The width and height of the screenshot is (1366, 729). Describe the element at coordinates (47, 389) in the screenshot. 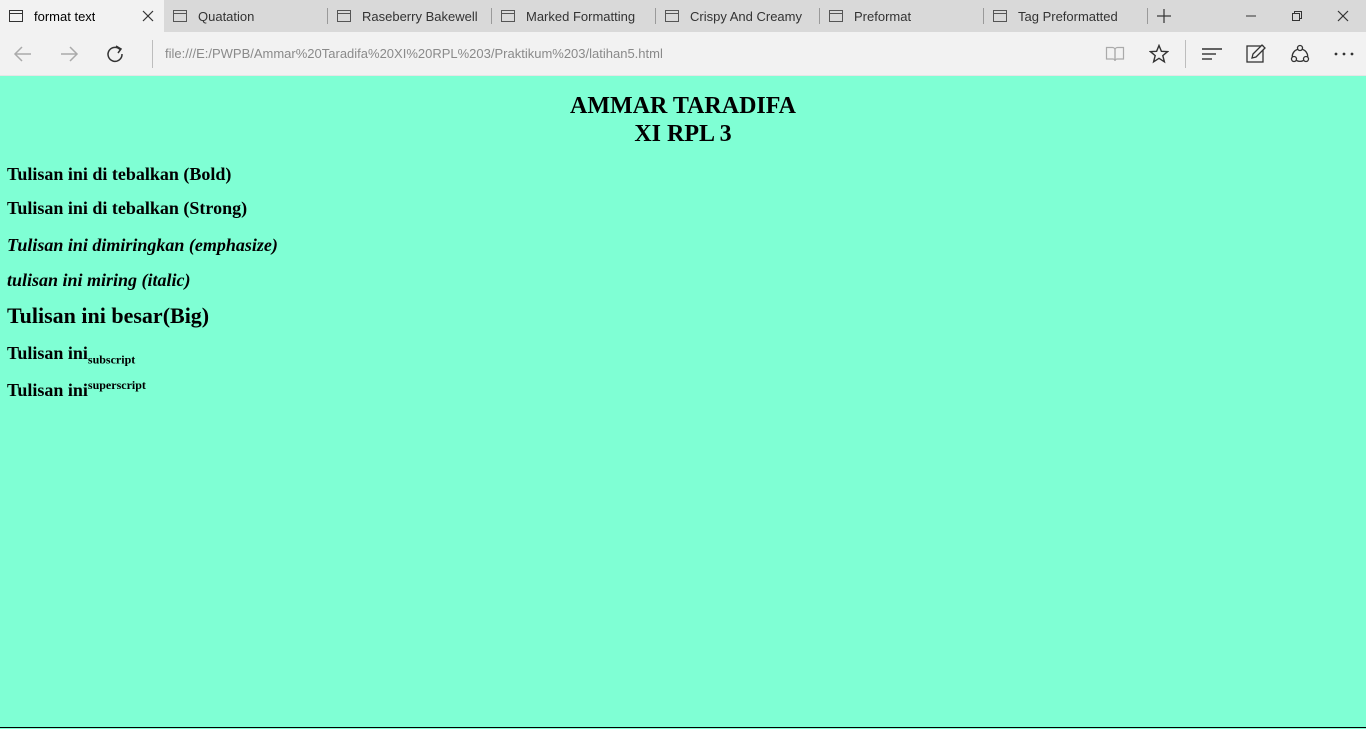

I see `superscript-prefix: Tulisan ini` at that location.